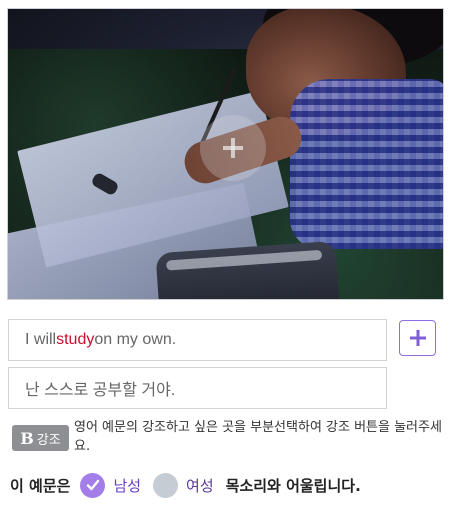 This screenshot has width=452, height=510. I want to click on child-shirt, so click(366, 164).